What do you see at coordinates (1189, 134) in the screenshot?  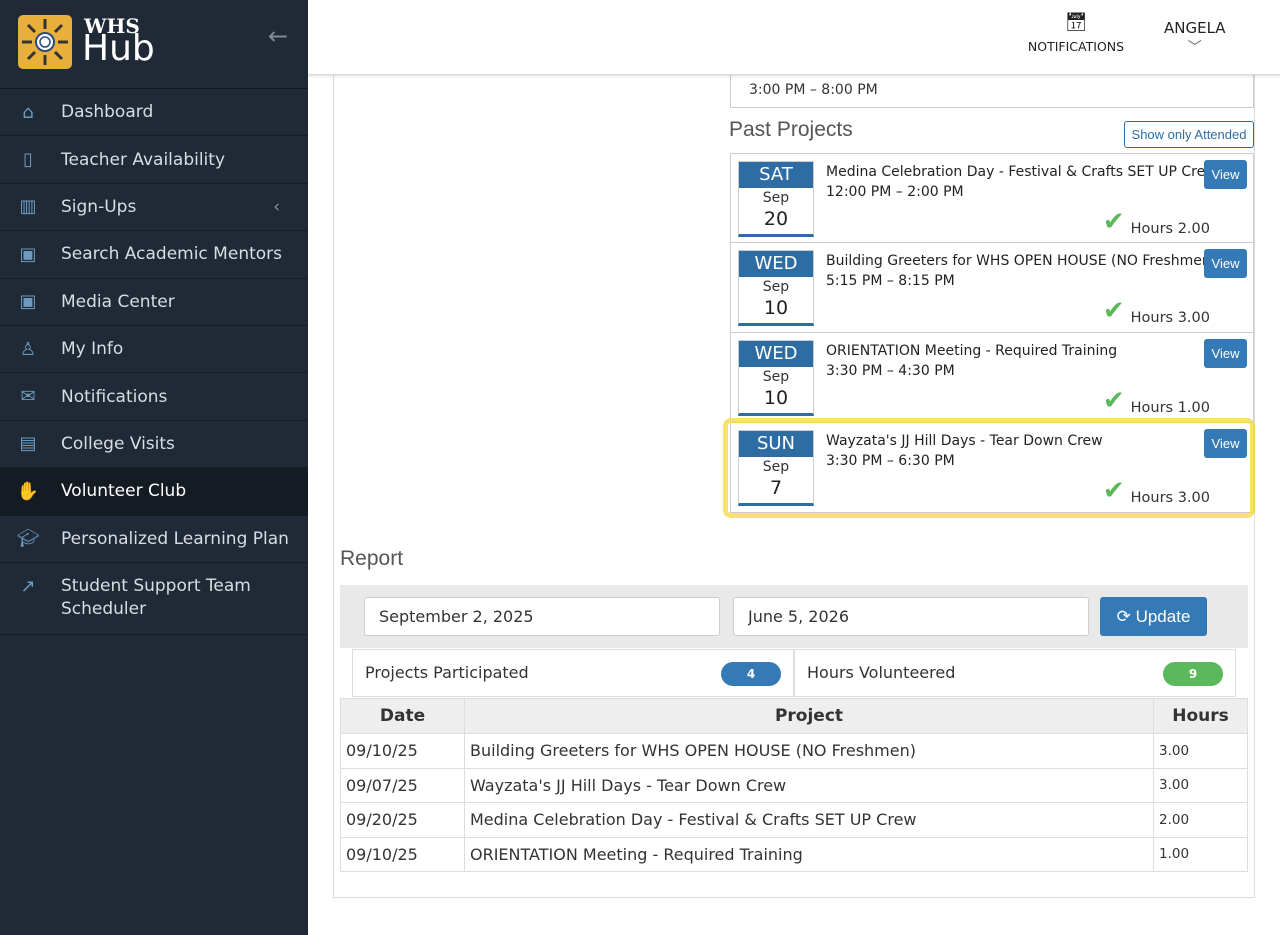 I see `show-only-attended-button: Show only Attended` at bounding box center [1189, 134].